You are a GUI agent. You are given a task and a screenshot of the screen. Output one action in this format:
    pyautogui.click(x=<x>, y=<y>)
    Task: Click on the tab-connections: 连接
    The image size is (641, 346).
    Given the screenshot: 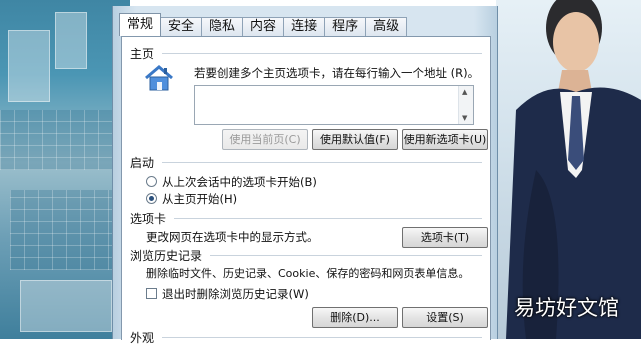 What is the action you would take?
    pyautogui.click(x=304, y=26)
    